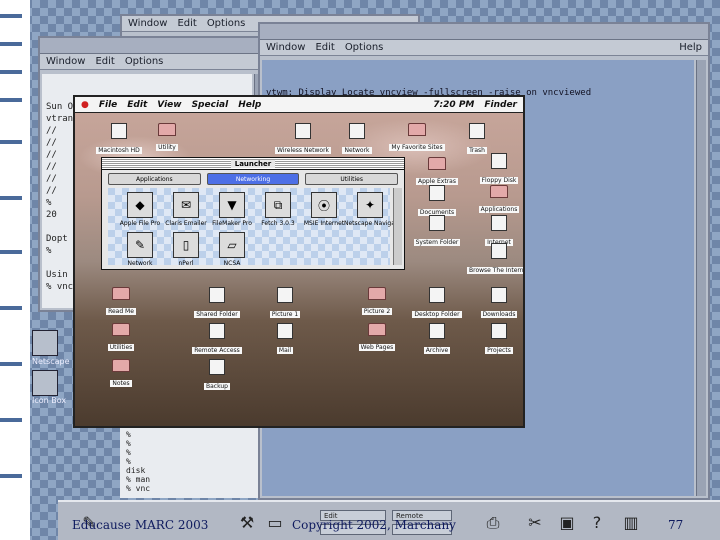  Describe the element at coordinates (275, 523) in the screenshot. I see `printer-icon: ▭` at that location.